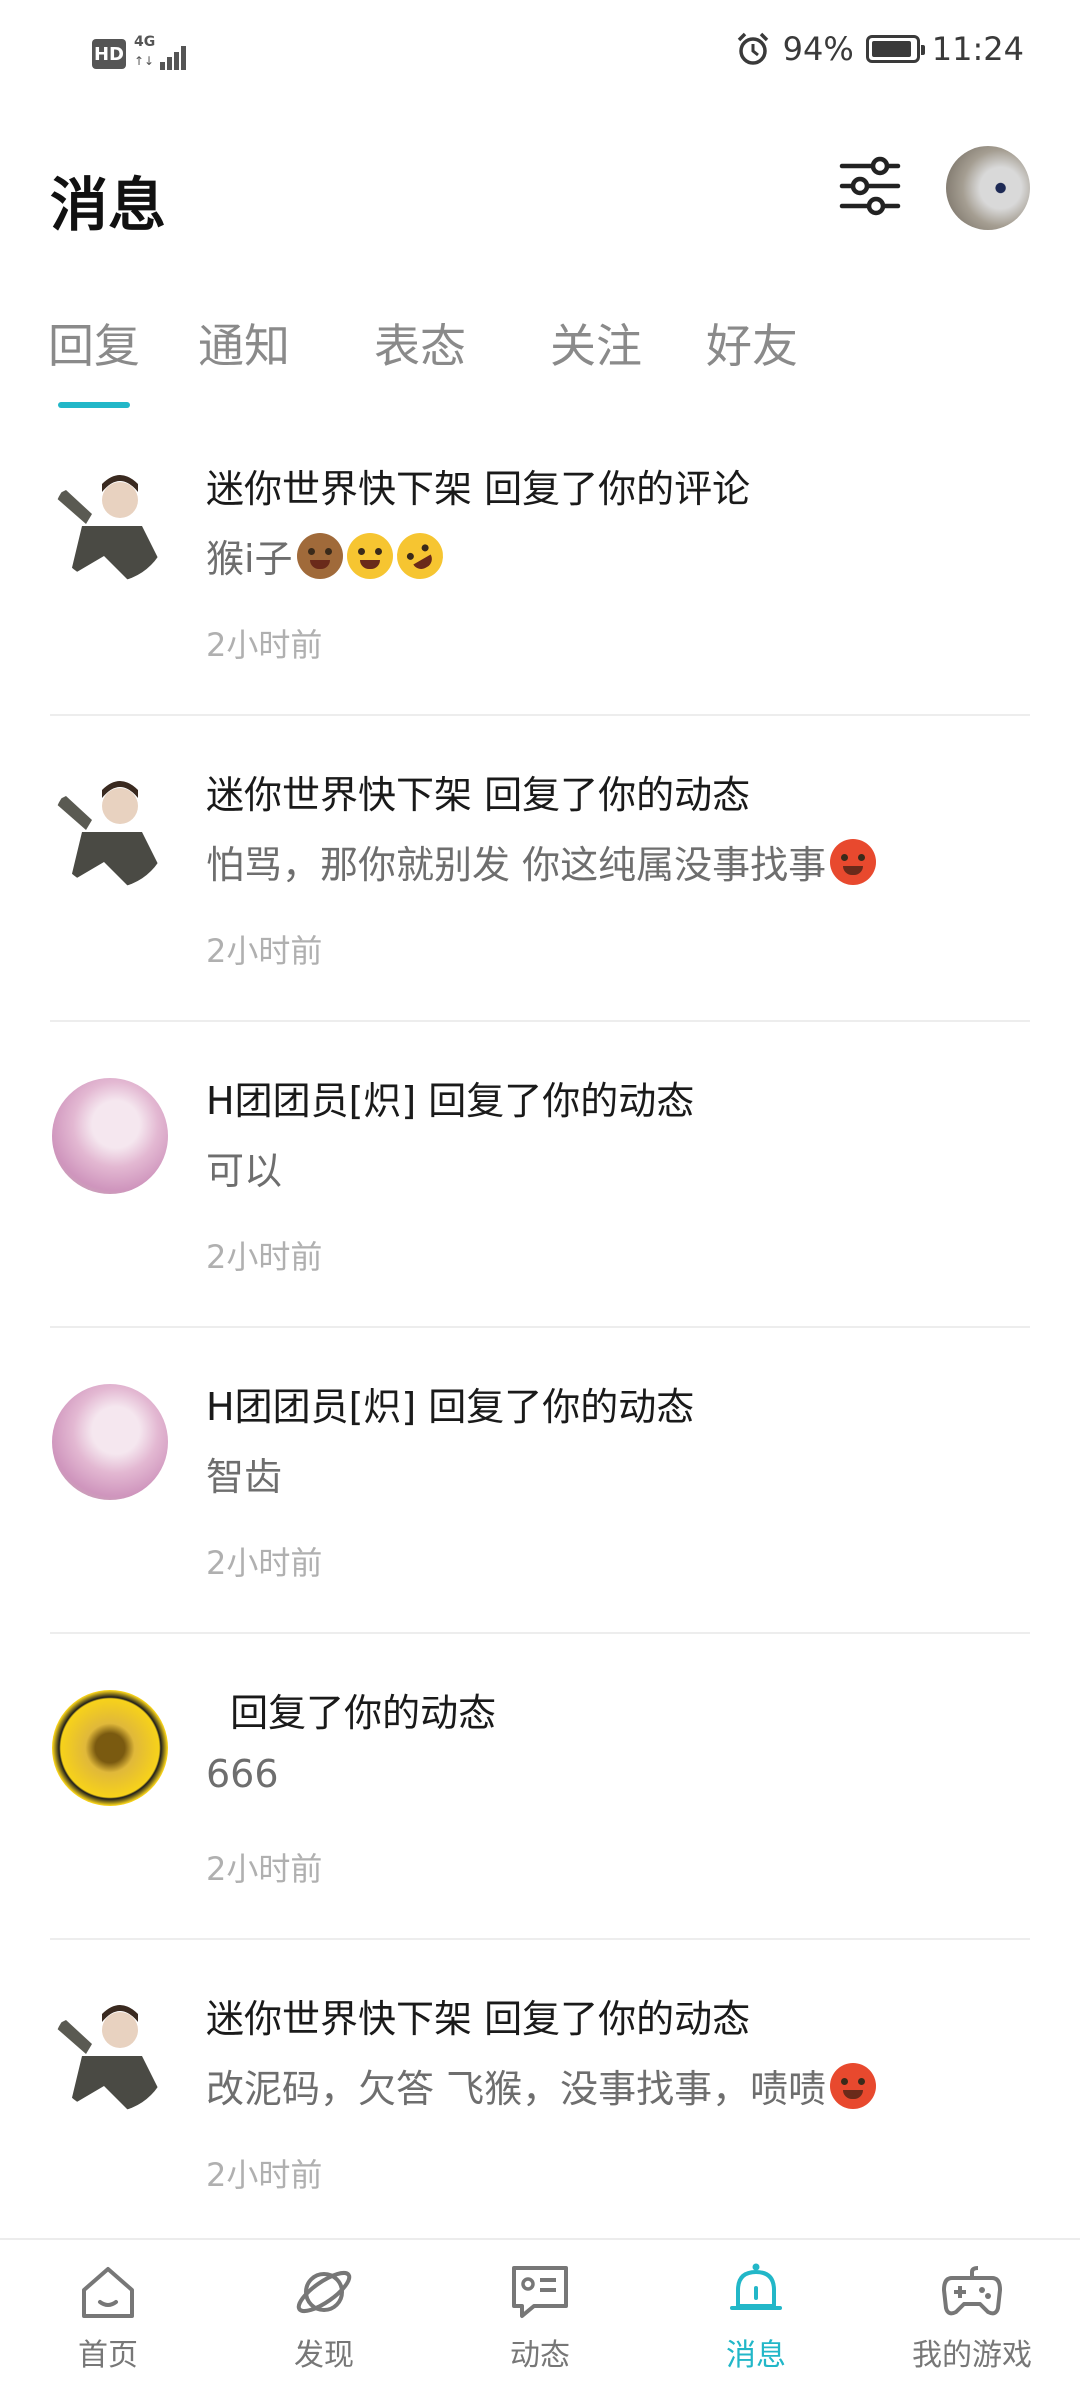 This screenshot has width=1080, height=2400. I want to click on tab-reaction: 表态, so click(420, 343).